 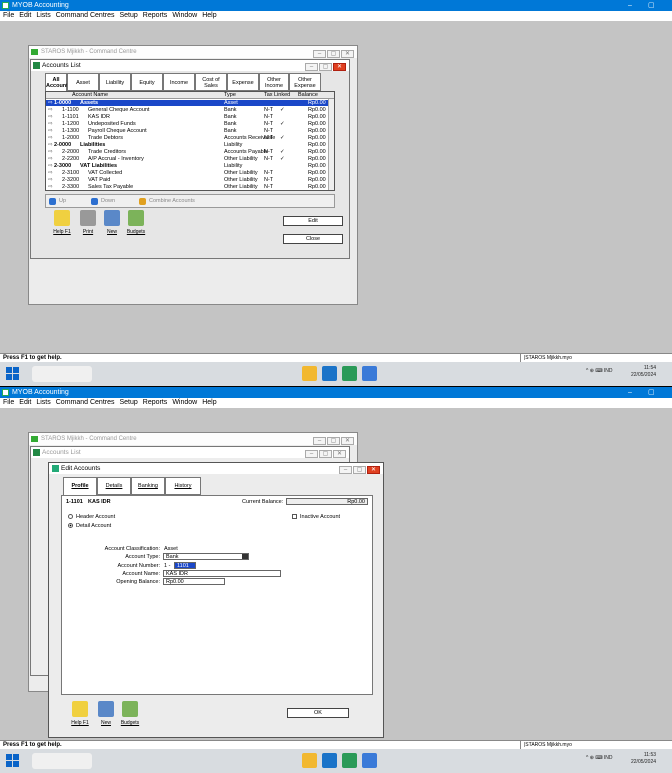 I want to click on tab-income: Income, so click(x=179, y=82).